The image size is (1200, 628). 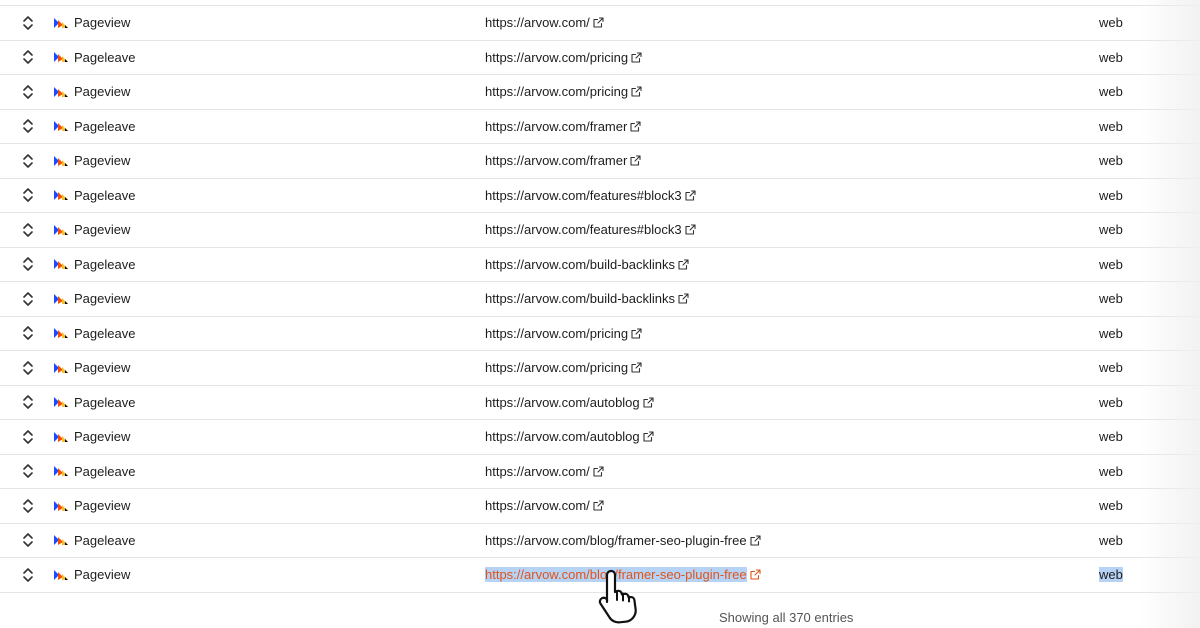 I want to click on table-row: Pageleave https://arvow.com/autoblog web, so click(x=600, y=403).